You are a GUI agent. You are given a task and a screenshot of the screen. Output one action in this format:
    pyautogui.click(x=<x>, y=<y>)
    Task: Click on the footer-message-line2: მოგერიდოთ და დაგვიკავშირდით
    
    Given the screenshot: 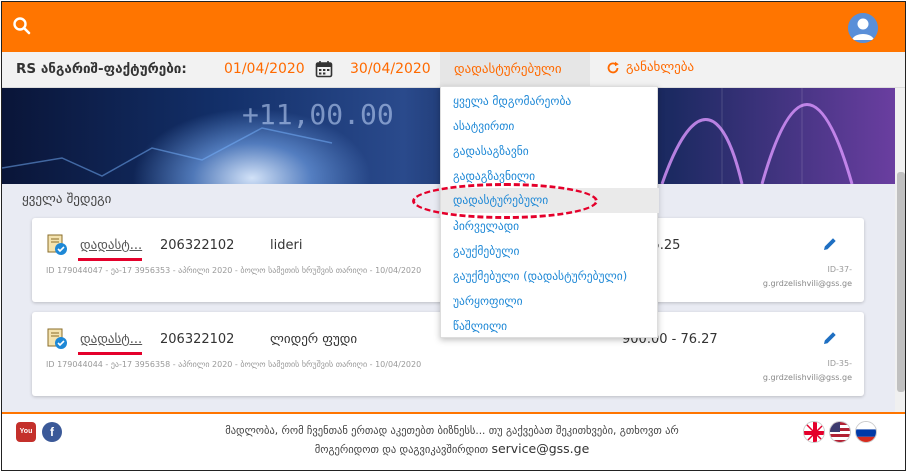 What is the action you would take?
    pyautogui.click(x=401, y=450)
    